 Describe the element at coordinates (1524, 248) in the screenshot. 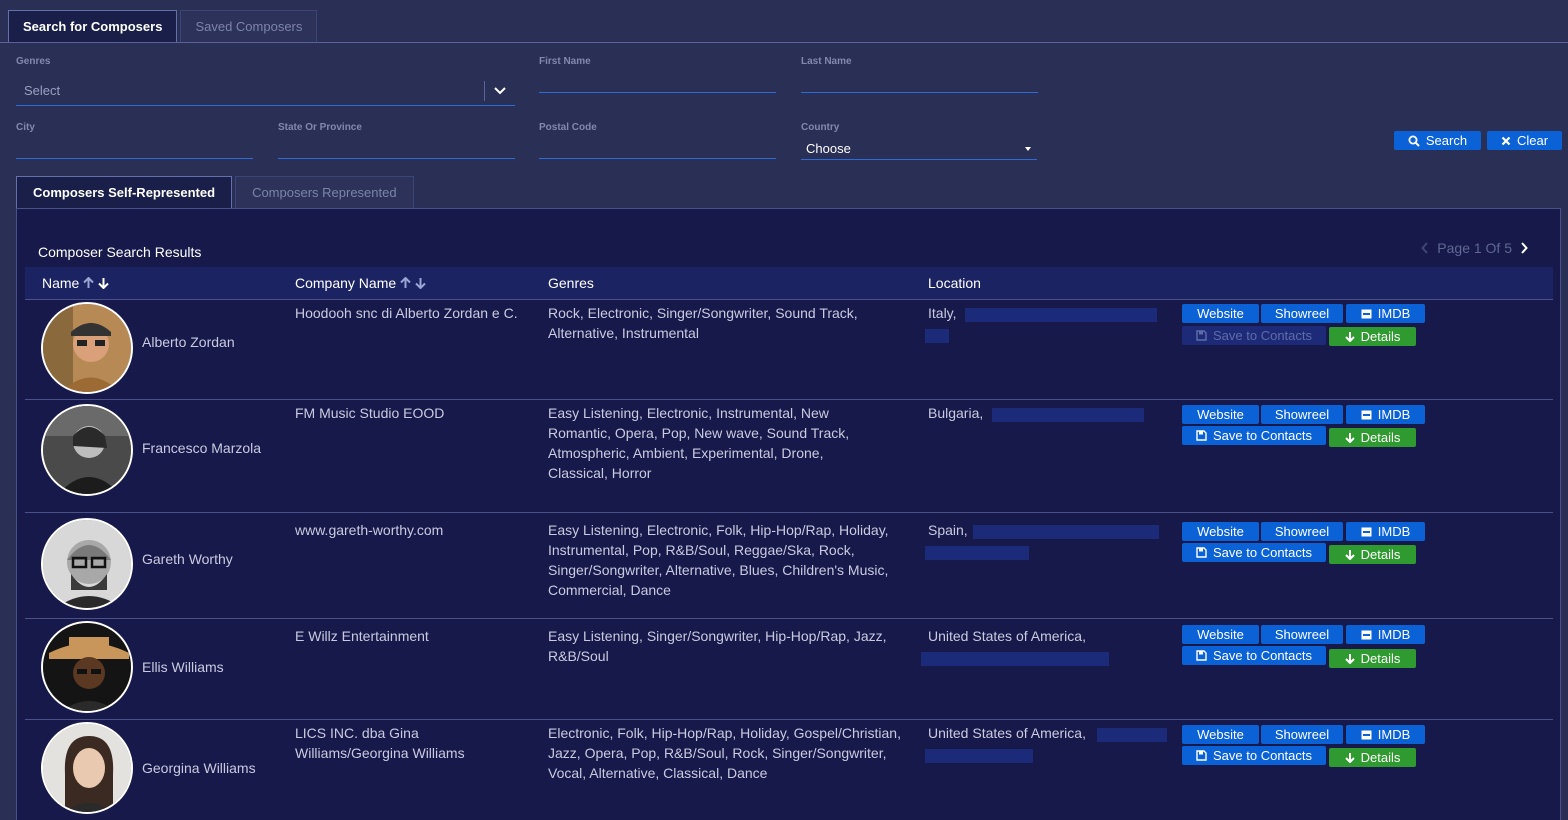

I see `chevron-right-icon` at that location.